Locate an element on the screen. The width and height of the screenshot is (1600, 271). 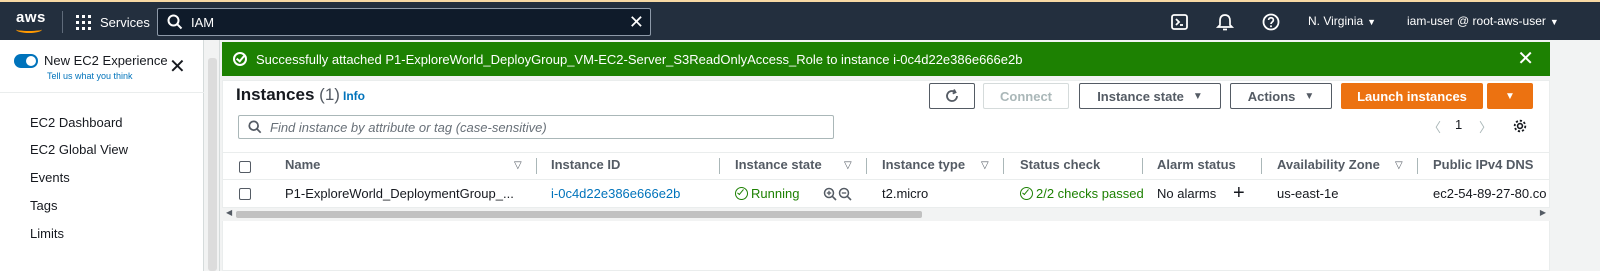
launch-instances-label: Launch instances is located at coordinates (1412, 96).